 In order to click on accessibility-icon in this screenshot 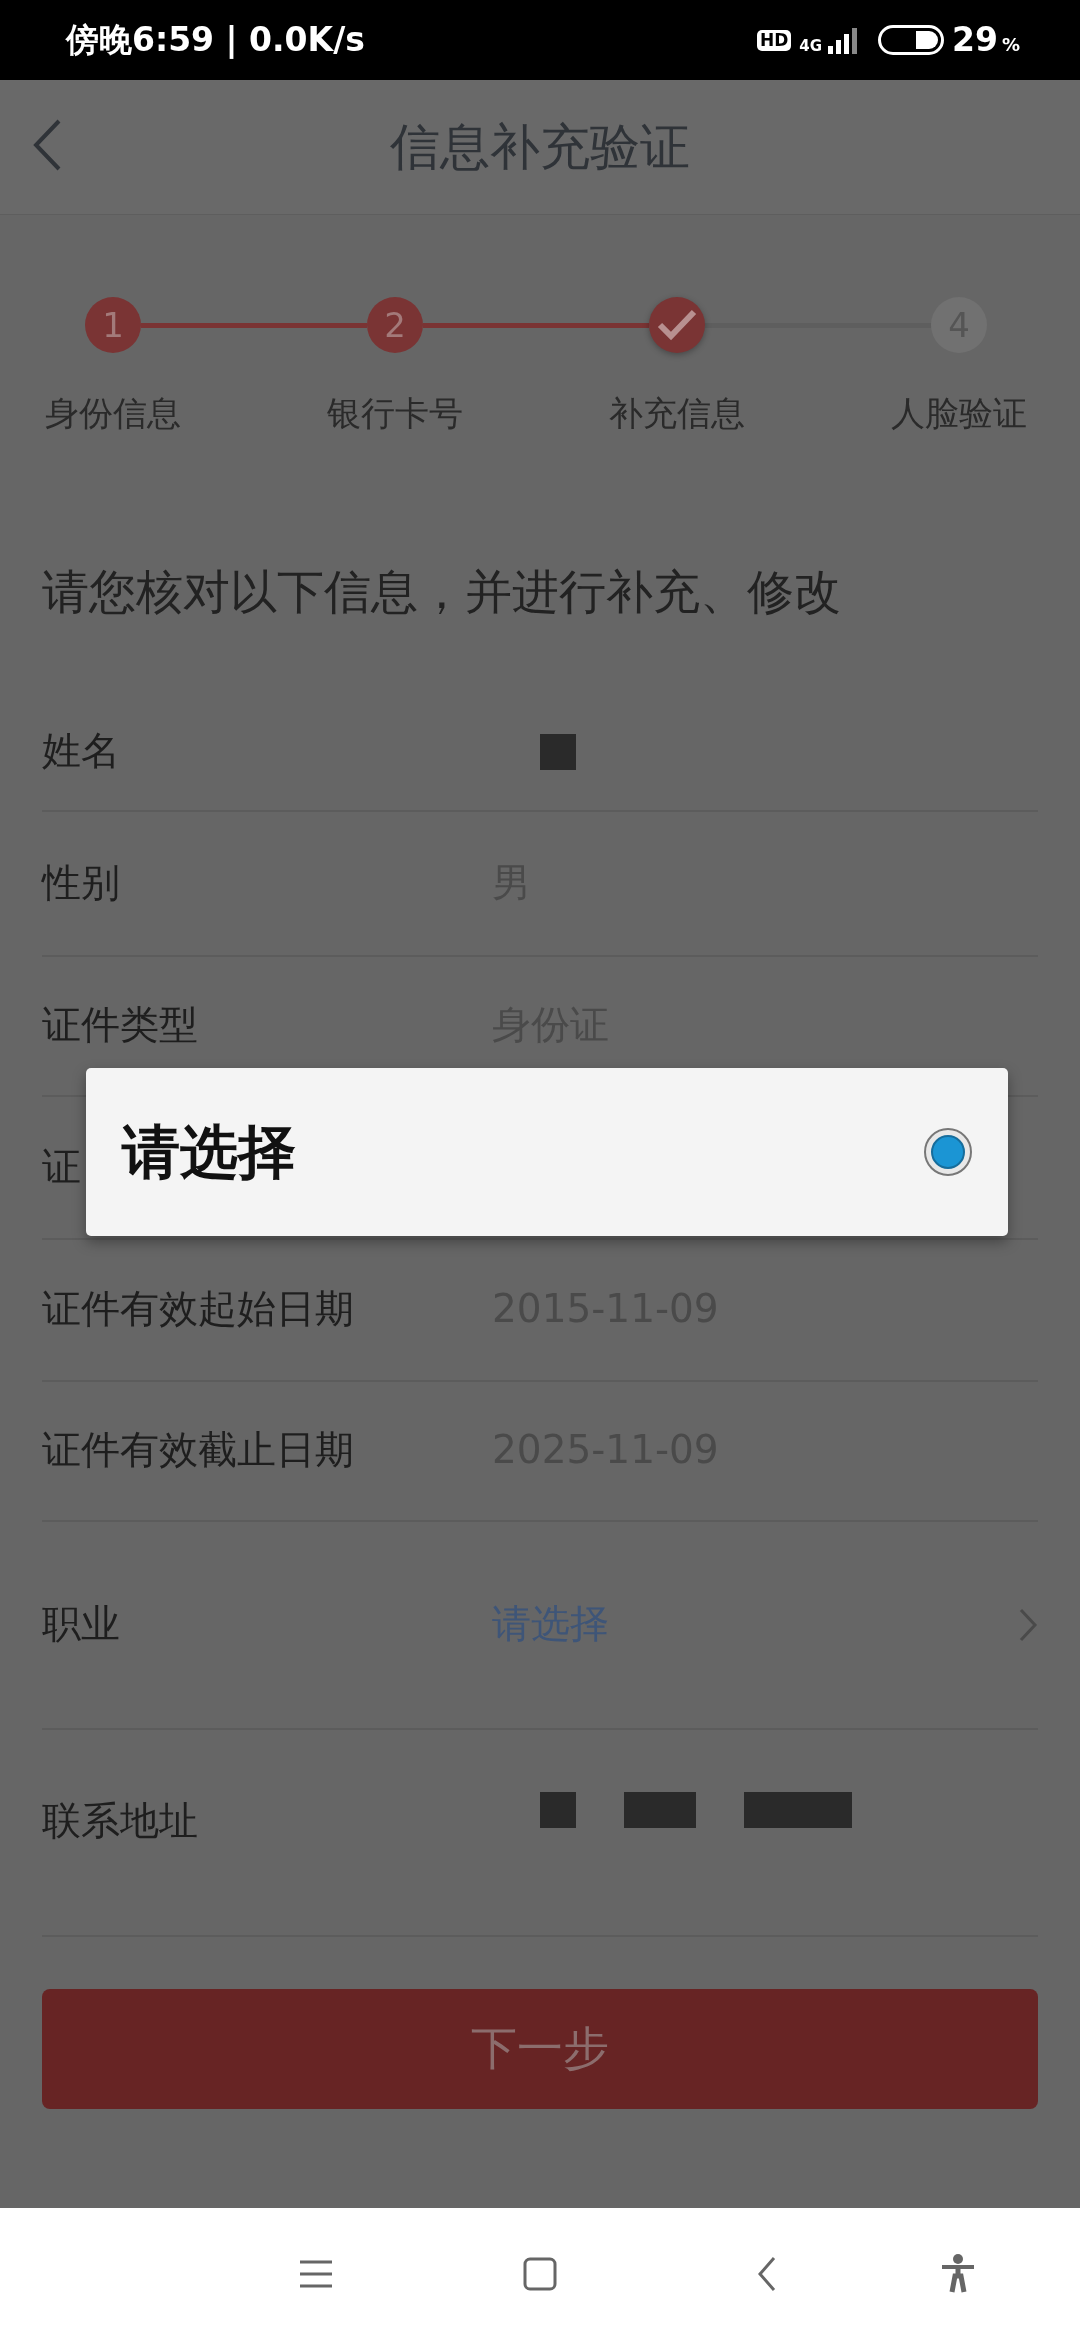, I will do `click(958, 2274)`.